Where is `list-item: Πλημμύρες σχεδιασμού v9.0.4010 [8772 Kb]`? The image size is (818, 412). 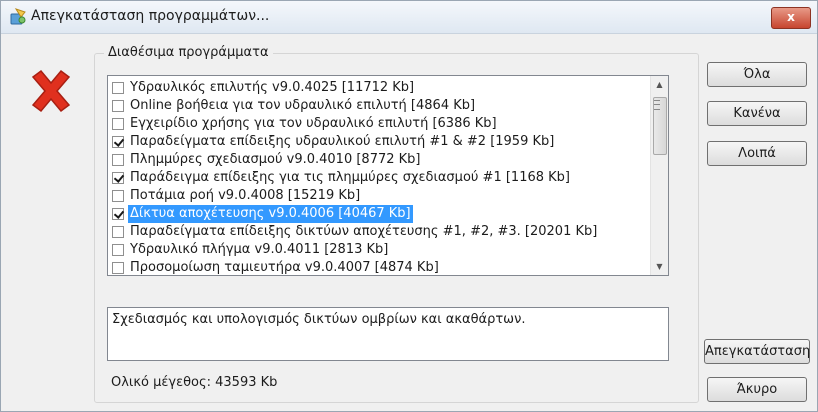 list-item: Πλημμύρες σχεδιασμού v9.0.4010 [8772 Kb] is located at coordinates (267, 160).